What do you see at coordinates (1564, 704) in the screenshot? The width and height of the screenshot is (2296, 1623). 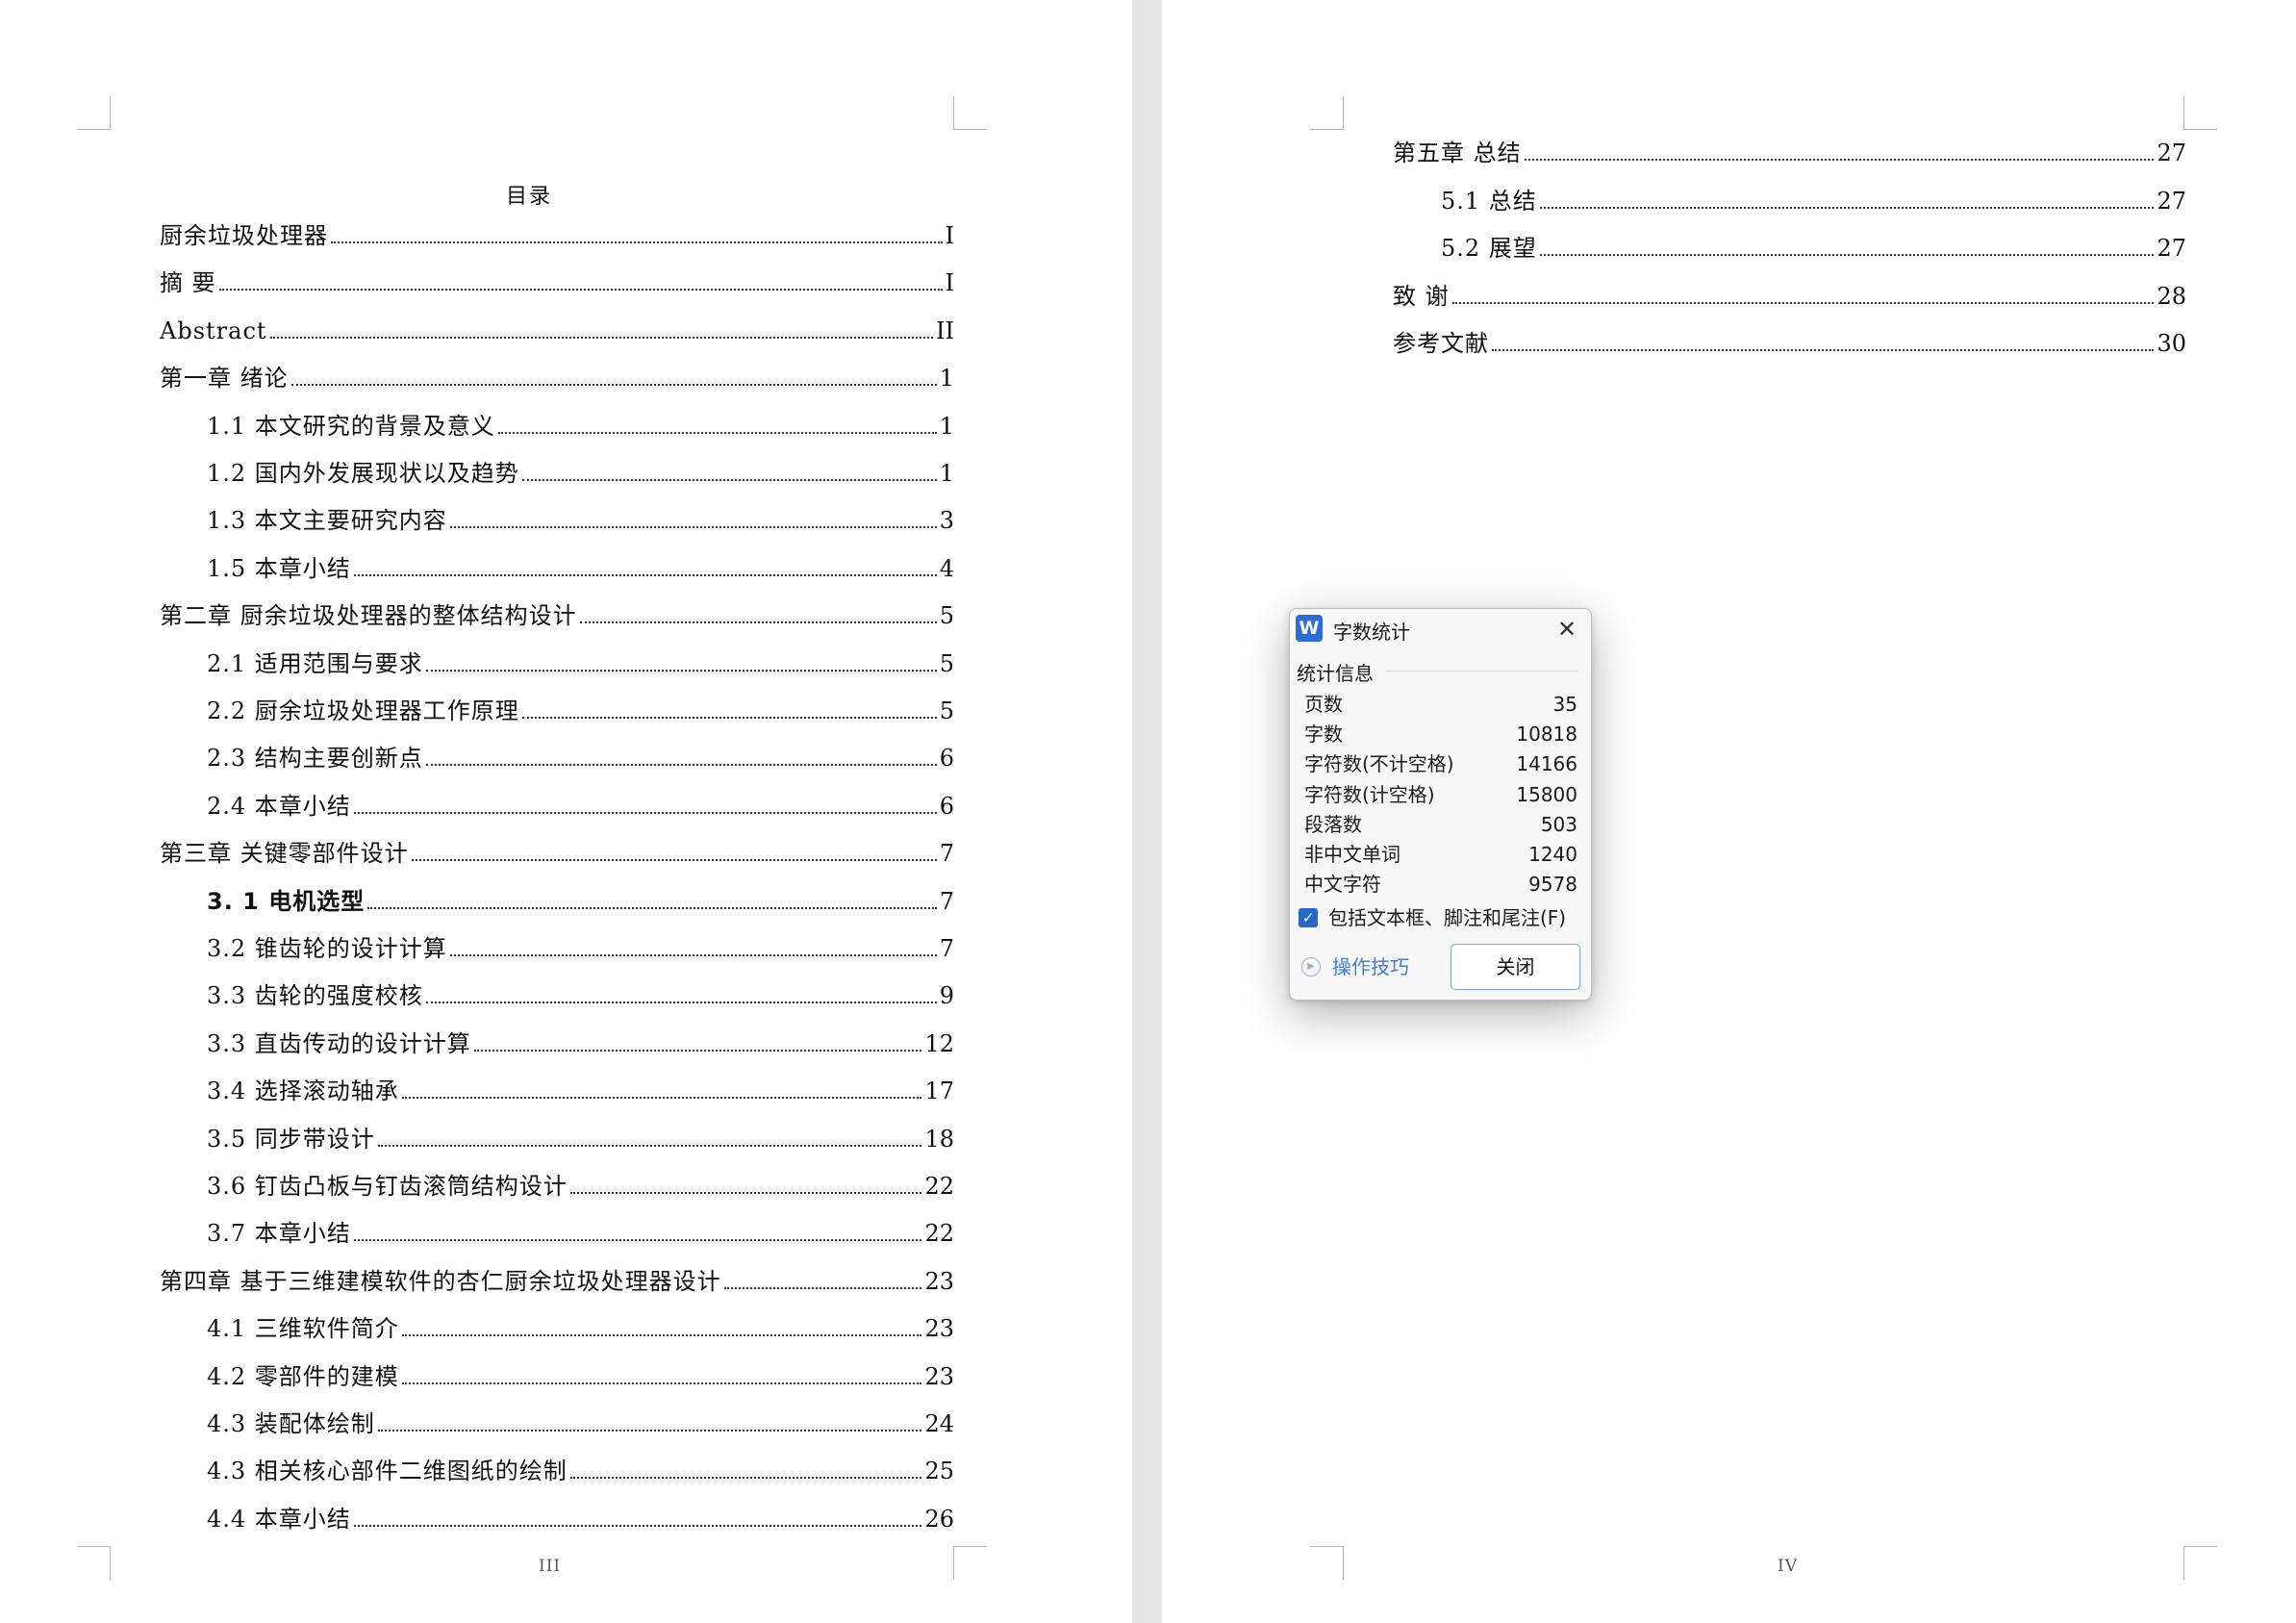 I see `stat-value: 35` at bounding box center [1564, 704].